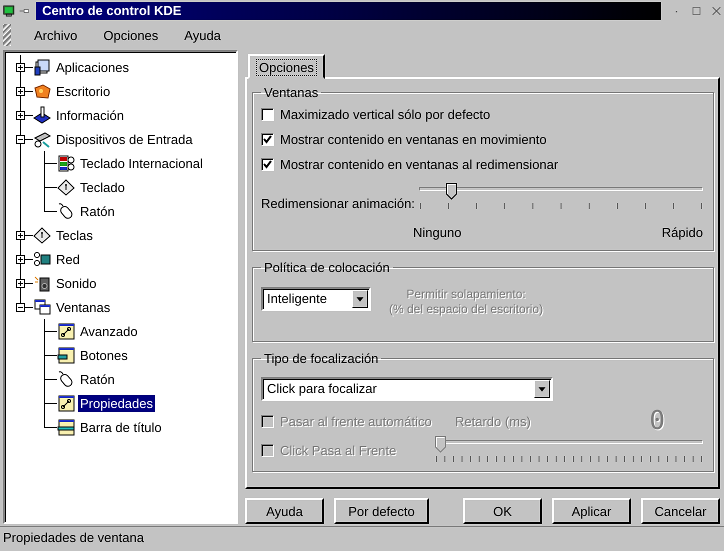 The image size is (724, 551). Describe the element at coordinates (42, 91) in the screenshot. I see `palette-icon` at that location.